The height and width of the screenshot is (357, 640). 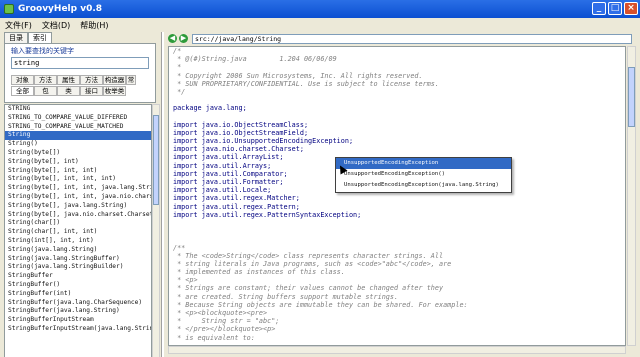 What do you see at coordinates (179, 247) in the screenshot?
I see `code-line: /**` at bounding box center [179, 247].